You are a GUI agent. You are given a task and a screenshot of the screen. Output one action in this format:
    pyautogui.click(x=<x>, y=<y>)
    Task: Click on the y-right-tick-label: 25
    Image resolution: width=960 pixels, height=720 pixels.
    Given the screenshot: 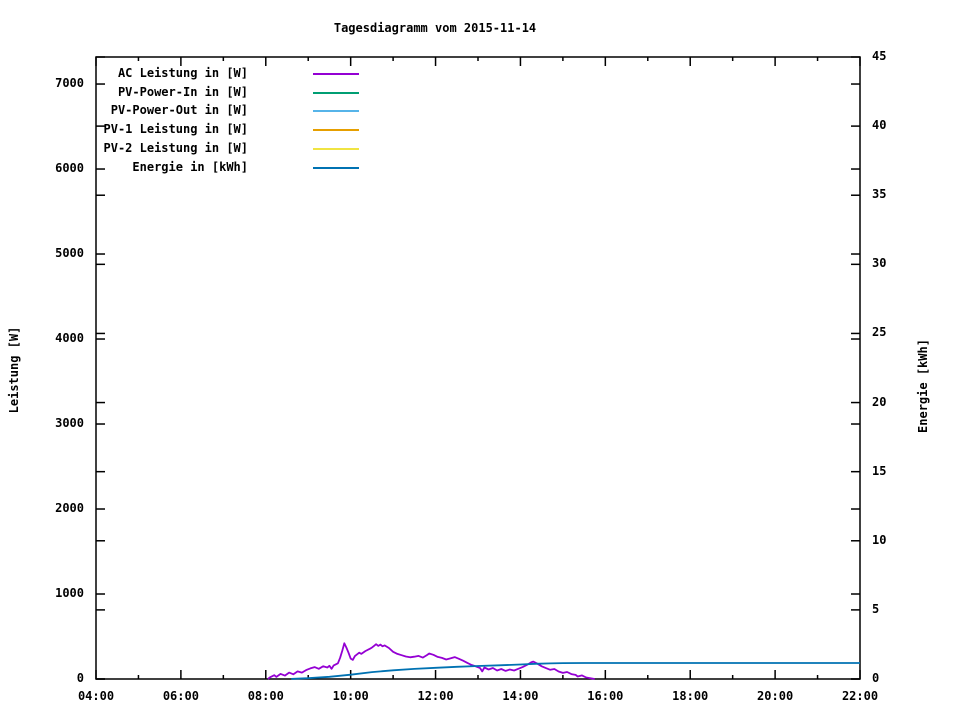 What is the action you would take?
    pyautogui.click(x=879, y=332)
    